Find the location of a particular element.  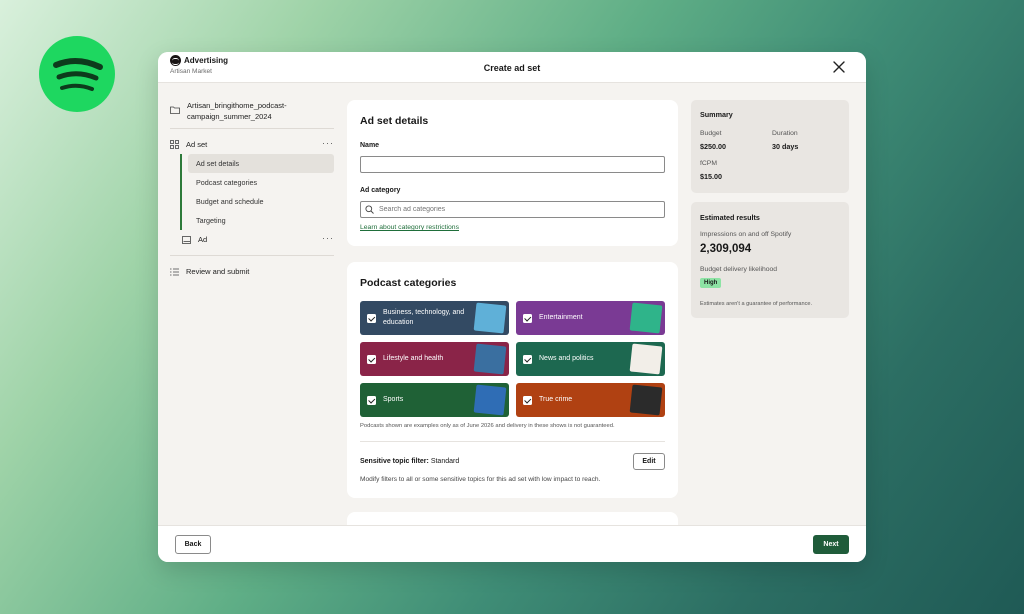

name-input is located at coordinates (512, 164).